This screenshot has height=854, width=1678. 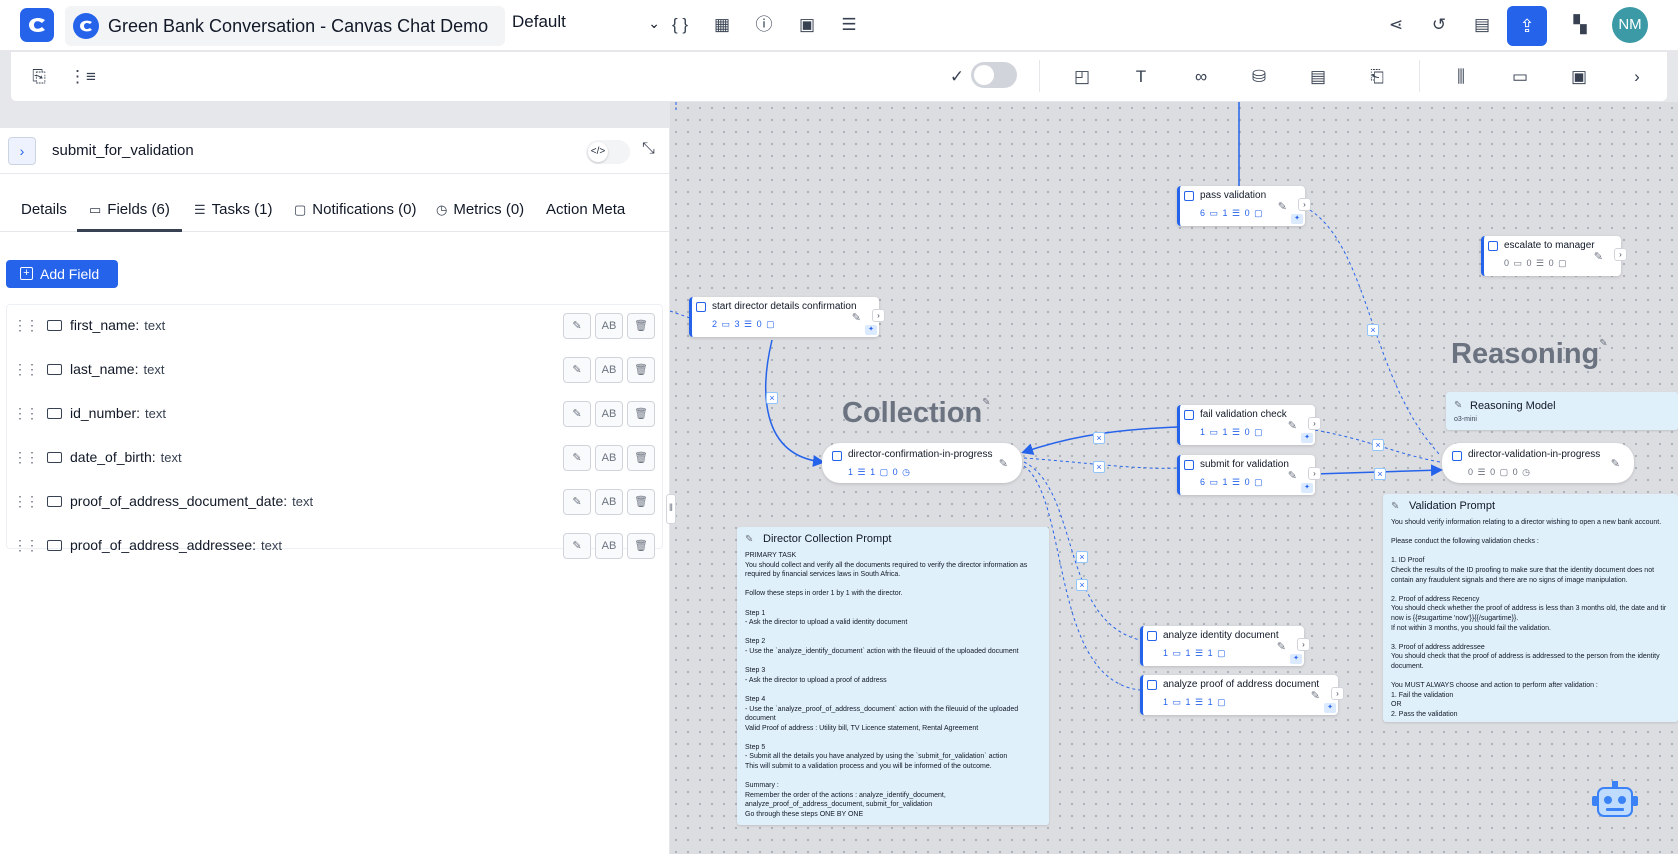 I want to click on tab-metrics: ◷ Metrics (0), so click(x=480, y=209).